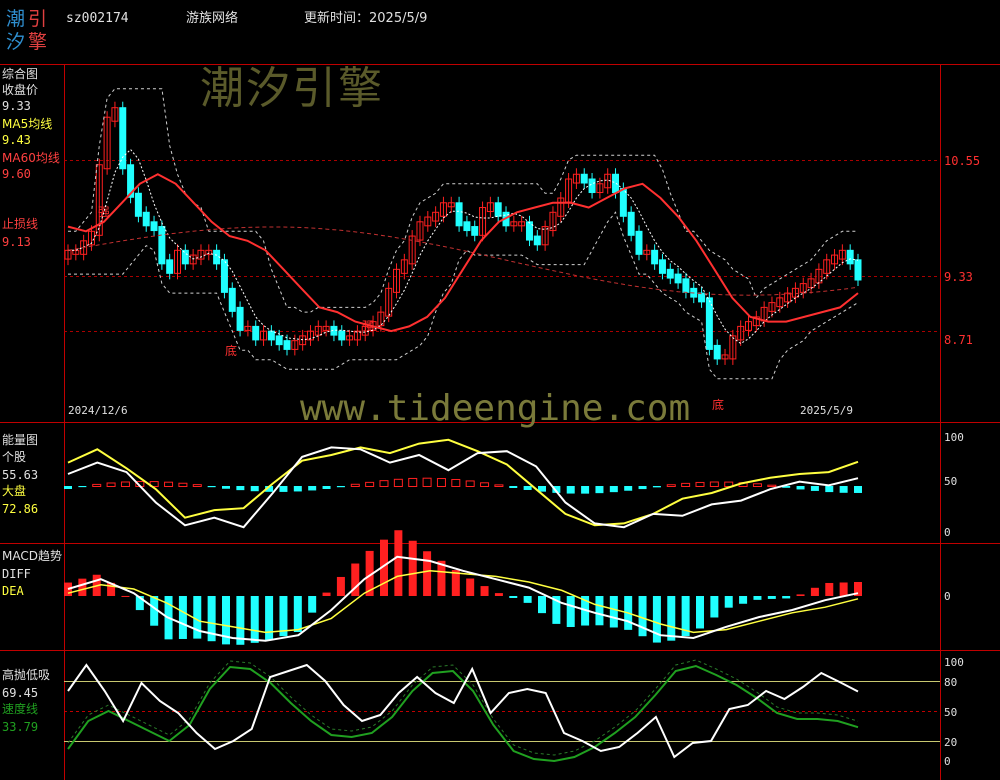  I want to click on energy-market-label: 大盘, so click(14, 490).